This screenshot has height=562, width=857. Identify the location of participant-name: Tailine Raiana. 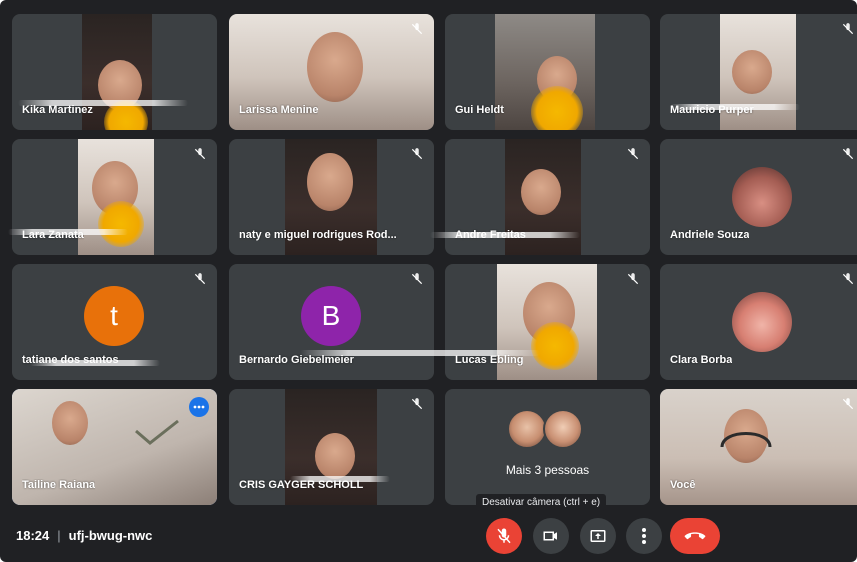
(59, 485).